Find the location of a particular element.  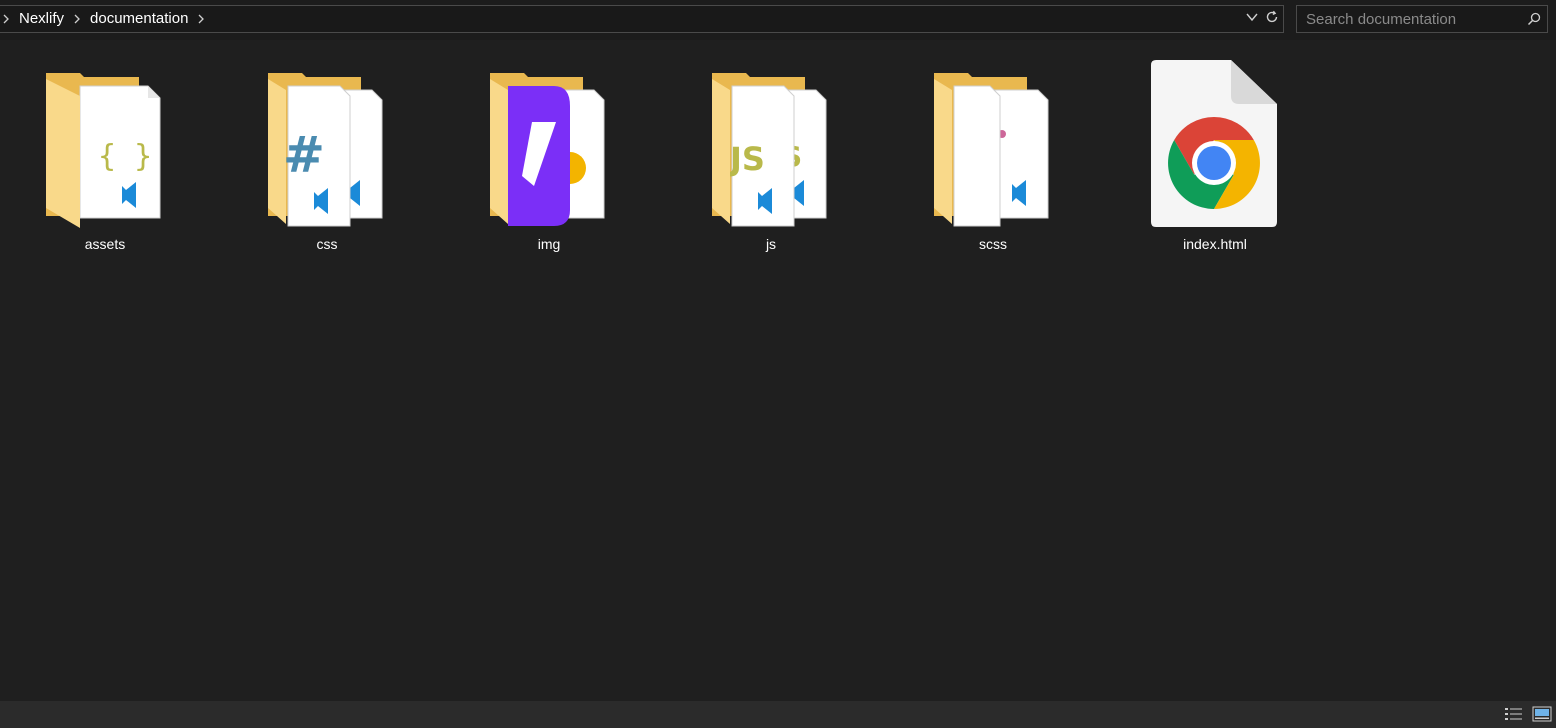

details-view-icon is located at coordinates (1514, 714).